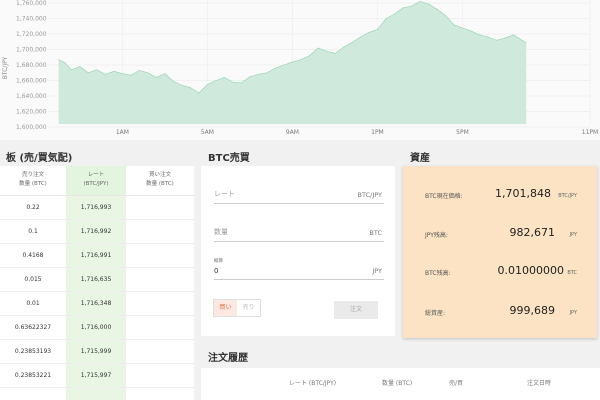 This screenshot has width=600, height=400. Describe the element at coordinates (159, 175) in the screenshot. I see `header-buy-line1: 買い注文` at that location.